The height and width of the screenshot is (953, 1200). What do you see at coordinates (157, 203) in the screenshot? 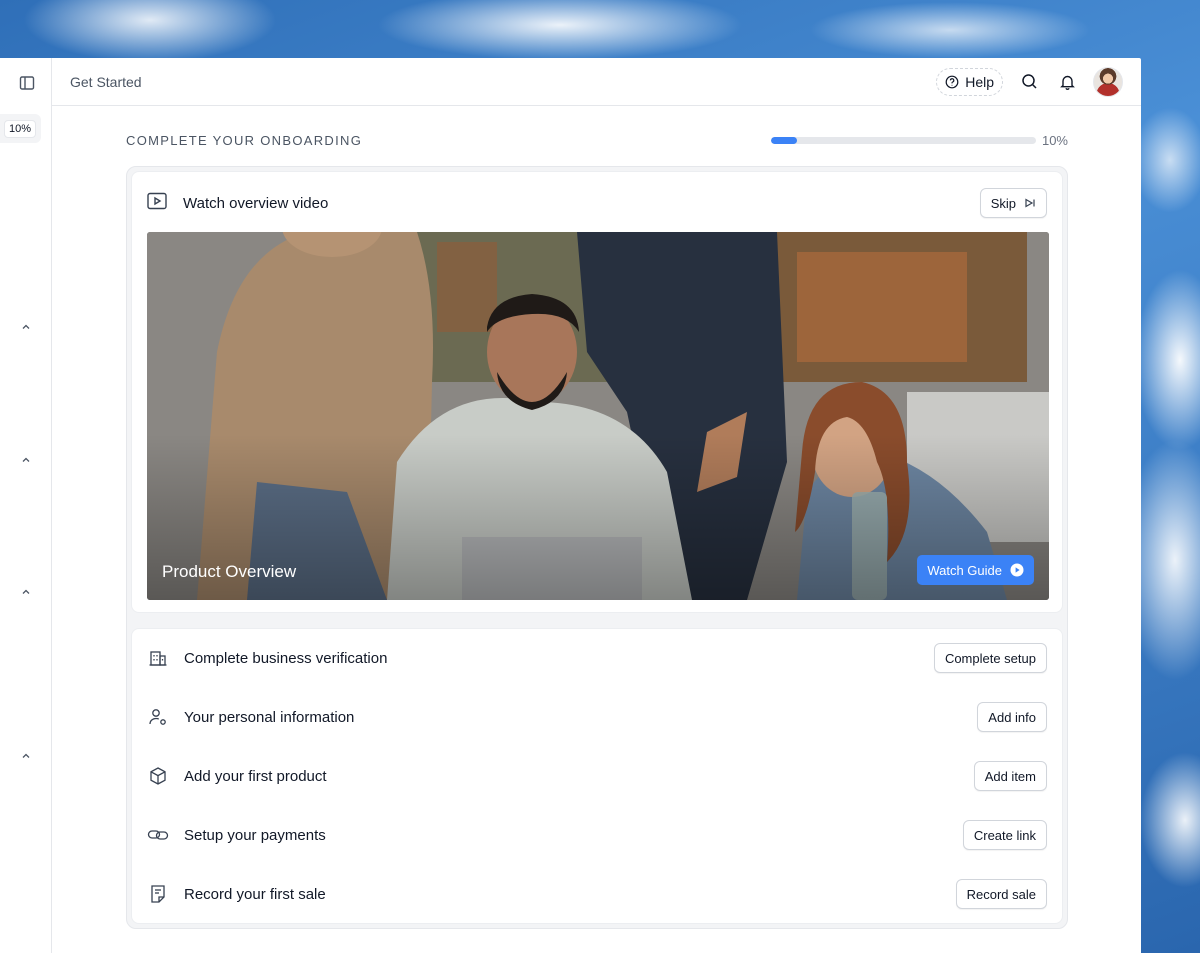
I see `play-square-icon` at bounding box center [157, 203].